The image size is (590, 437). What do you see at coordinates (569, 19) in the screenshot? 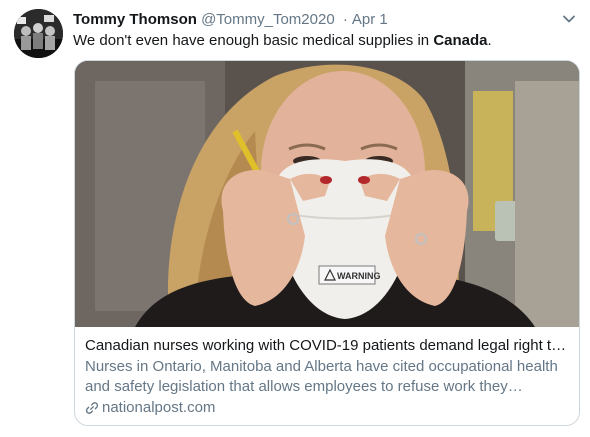
I see `chevron-down-icon` at bounding box center [569, 19].